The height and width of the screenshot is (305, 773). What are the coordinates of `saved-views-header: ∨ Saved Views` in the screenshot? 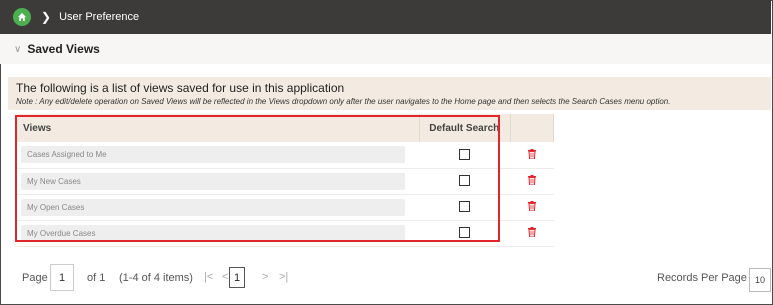 It's located at (385, 49).